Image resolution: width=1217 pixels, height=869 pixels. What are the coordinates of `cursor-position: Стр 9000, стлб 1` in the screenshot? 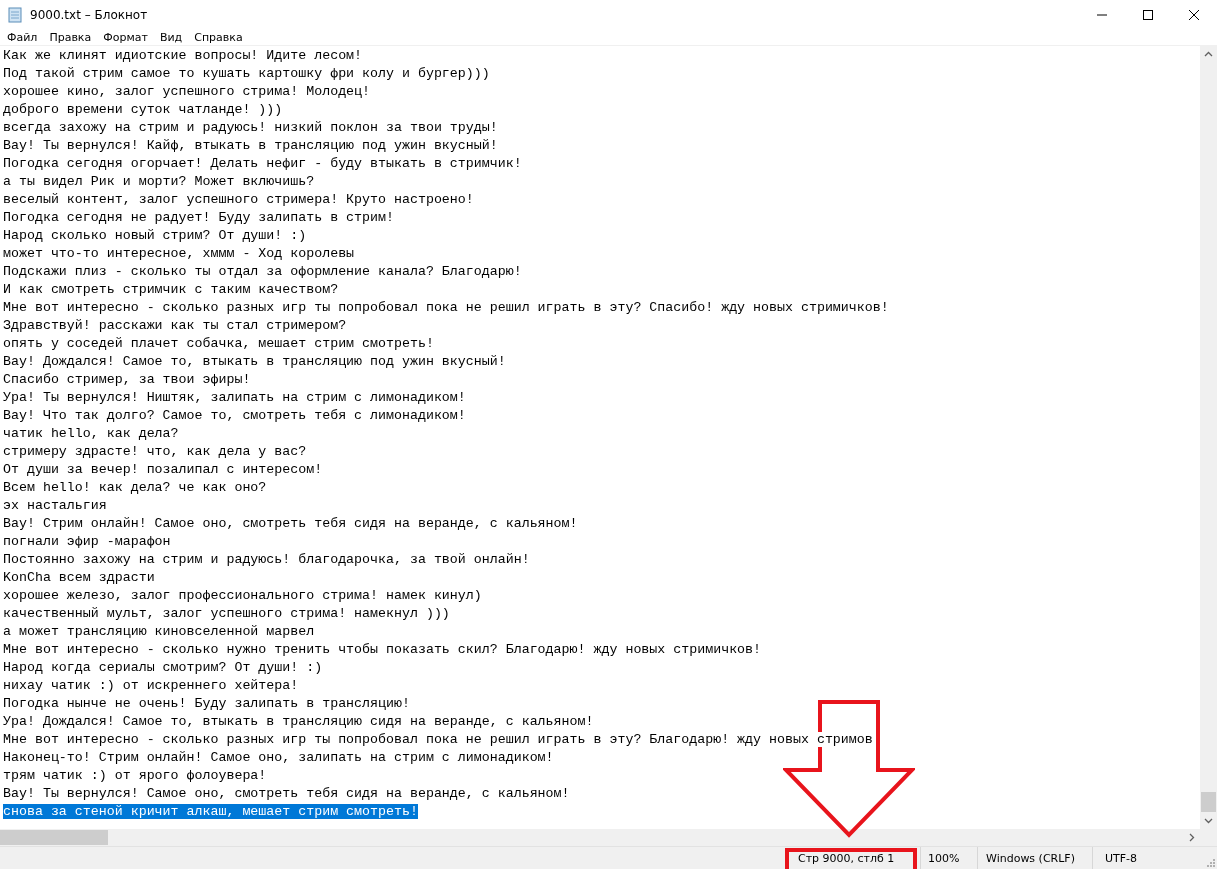 It's located at (846, 858).